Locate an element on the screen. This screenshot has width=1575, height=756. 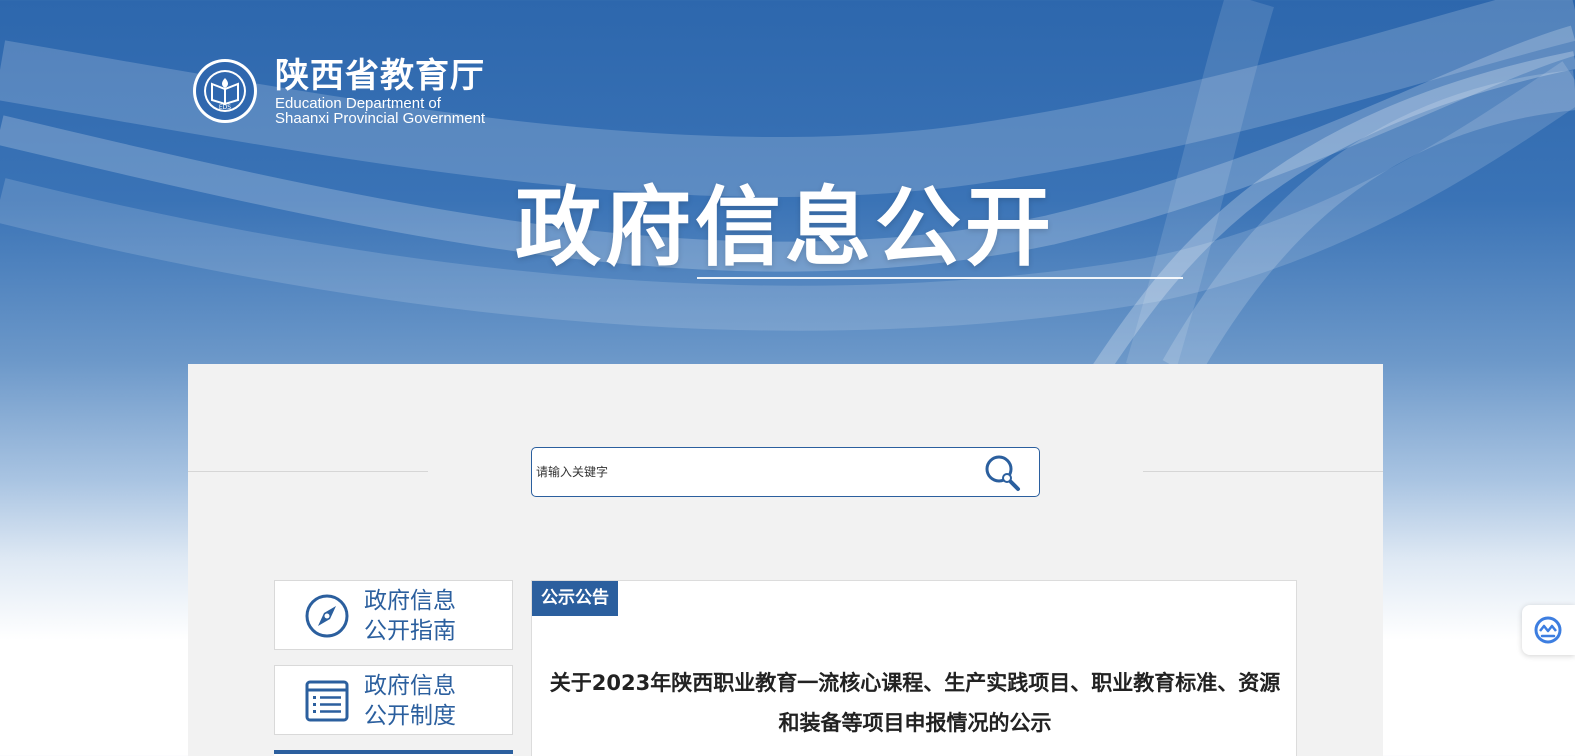
divider-left is located at coordinates (308, 471).